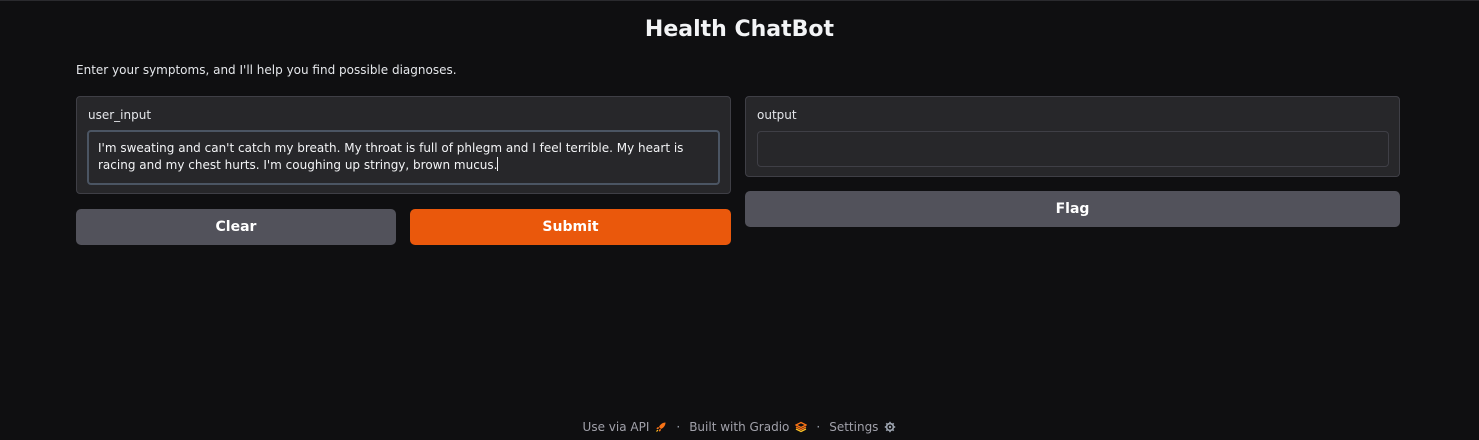  Describe the element at coordinates (854, 427) in the screenshot. I see `settings-label: Settings` at that location.